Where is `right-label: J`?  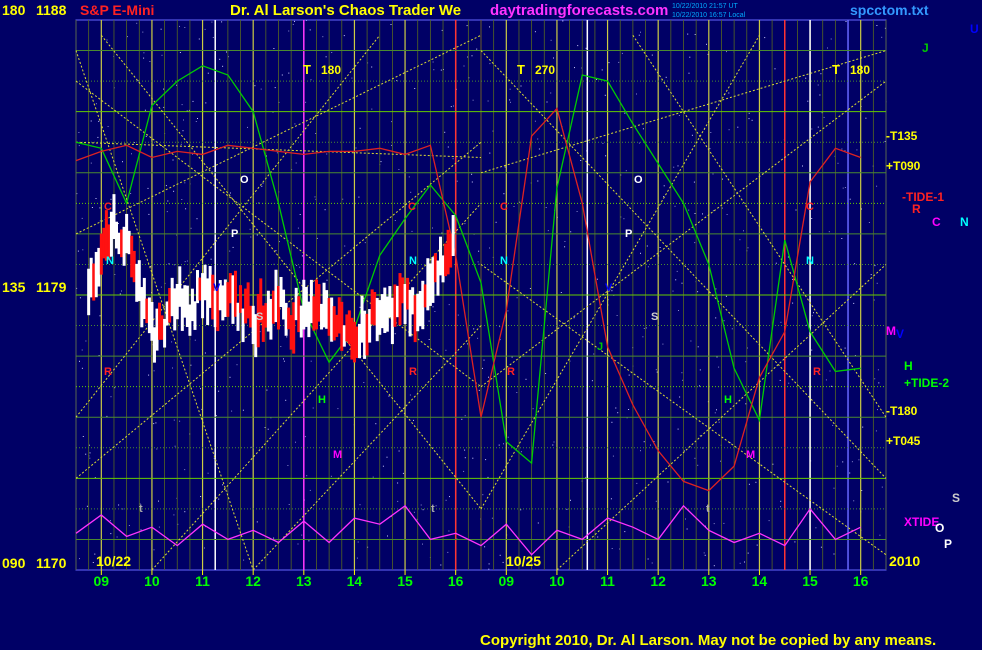 right-label: J is located at coordinates (925, 48).